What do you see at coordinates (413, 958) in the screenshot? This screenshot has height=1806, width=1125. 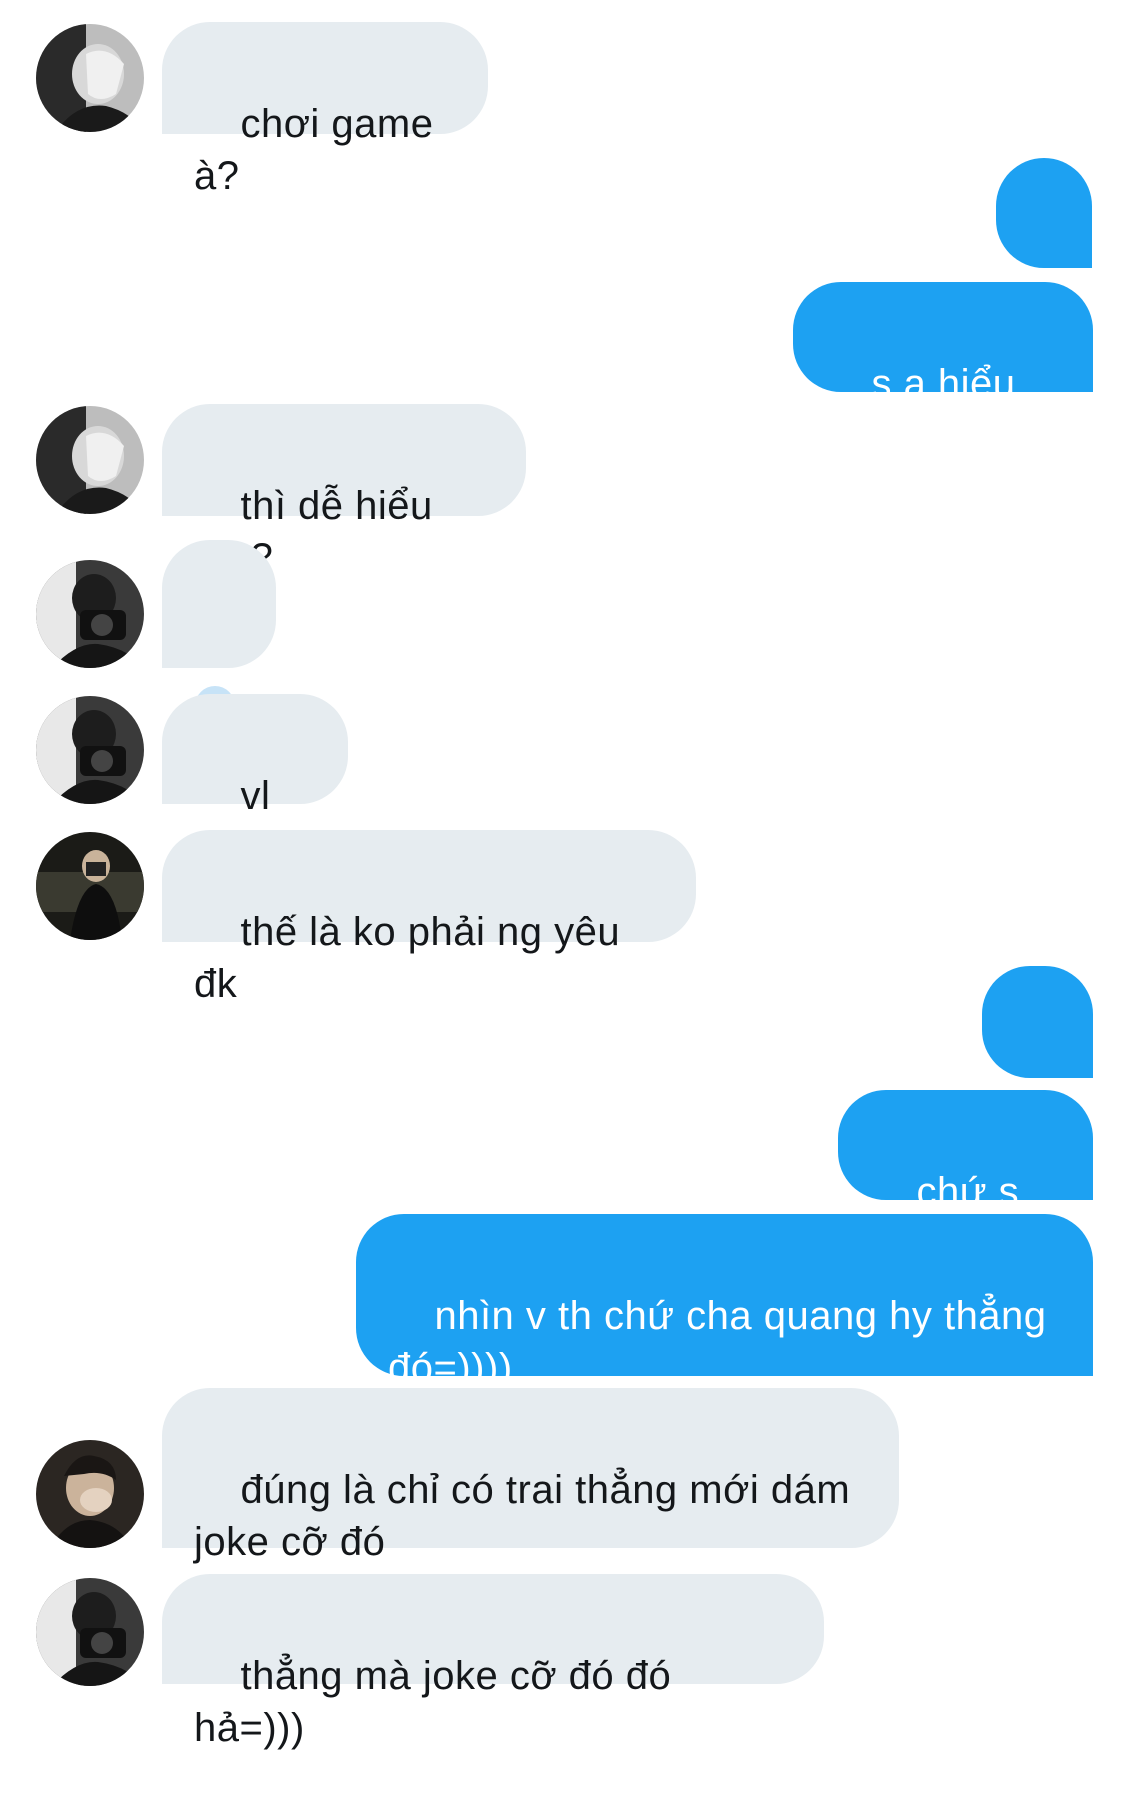 I see `message-text: thế là ko phải ng yêu đk` at bounding box center [413, 958].